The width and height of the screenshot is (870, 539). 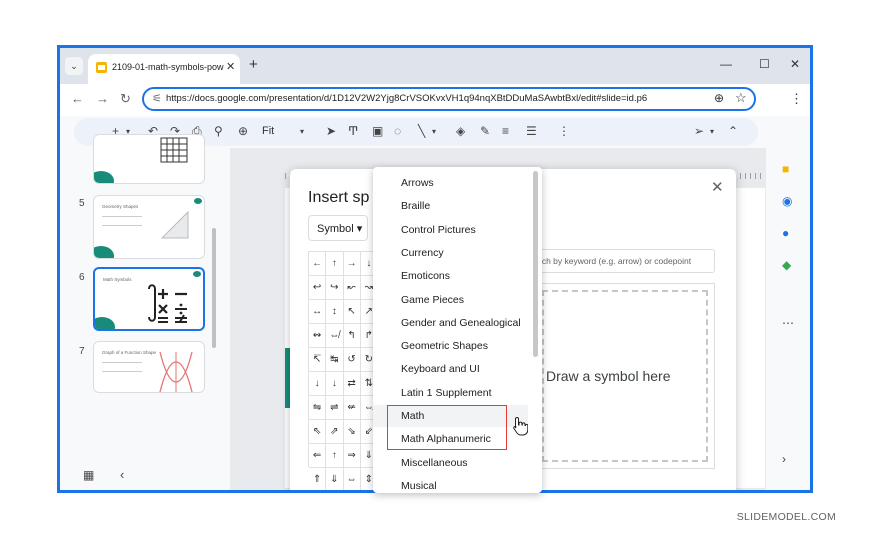 What do you see at coordinates (230, 66) in the screenshot?
I see `tab-close-icon: ✕` at bounding box center [230, 66].